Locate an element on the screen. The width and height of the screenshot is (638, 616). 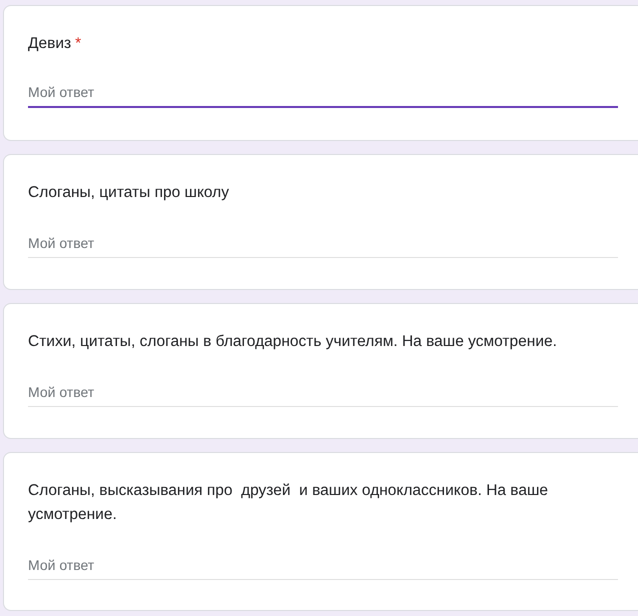
answer-field: Мой ответ is located at coordinates (323, 94).